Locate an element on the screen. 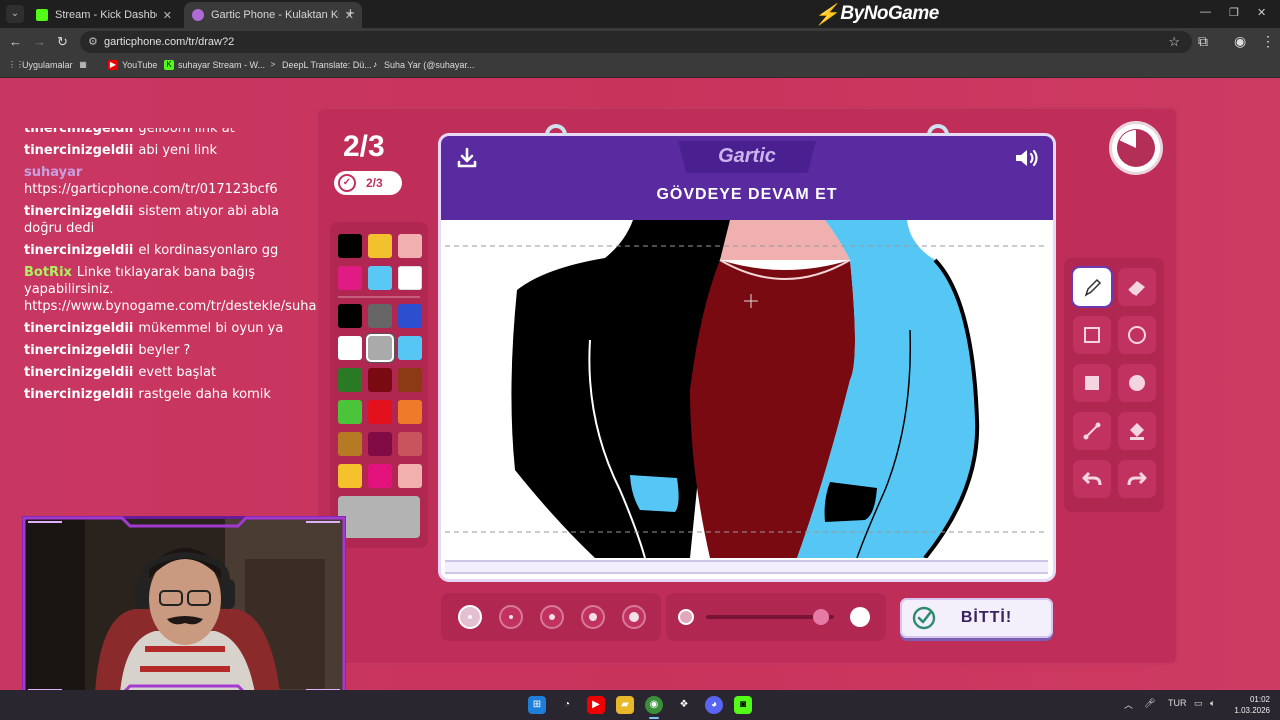 The width and height of the screenshot is (1280, 720). kick-icon is located at coordinates (42, 15).